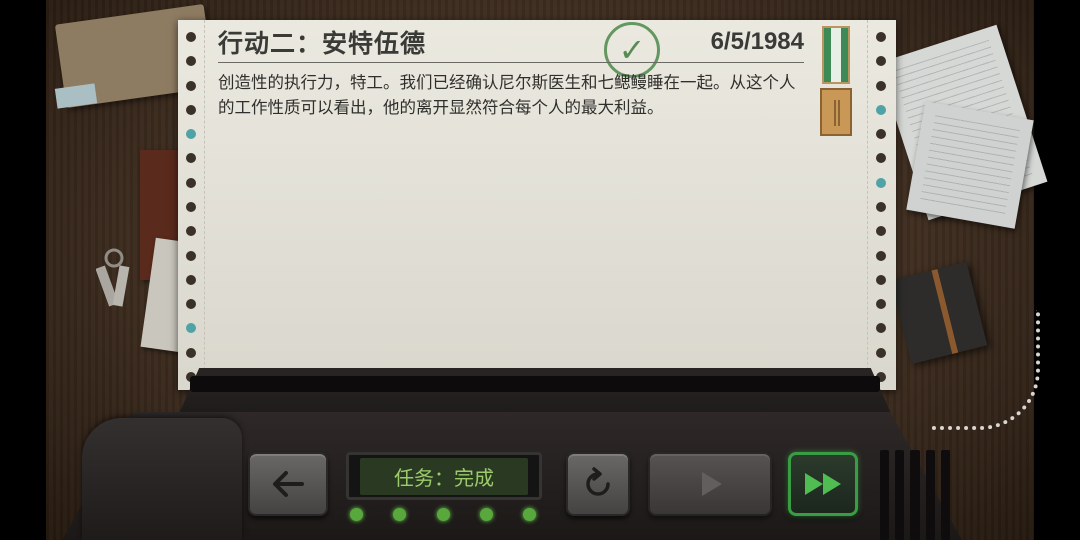 The height and width of the screenshot is (540, 1080). I want to click on speaker-grille, so click(915, 495).